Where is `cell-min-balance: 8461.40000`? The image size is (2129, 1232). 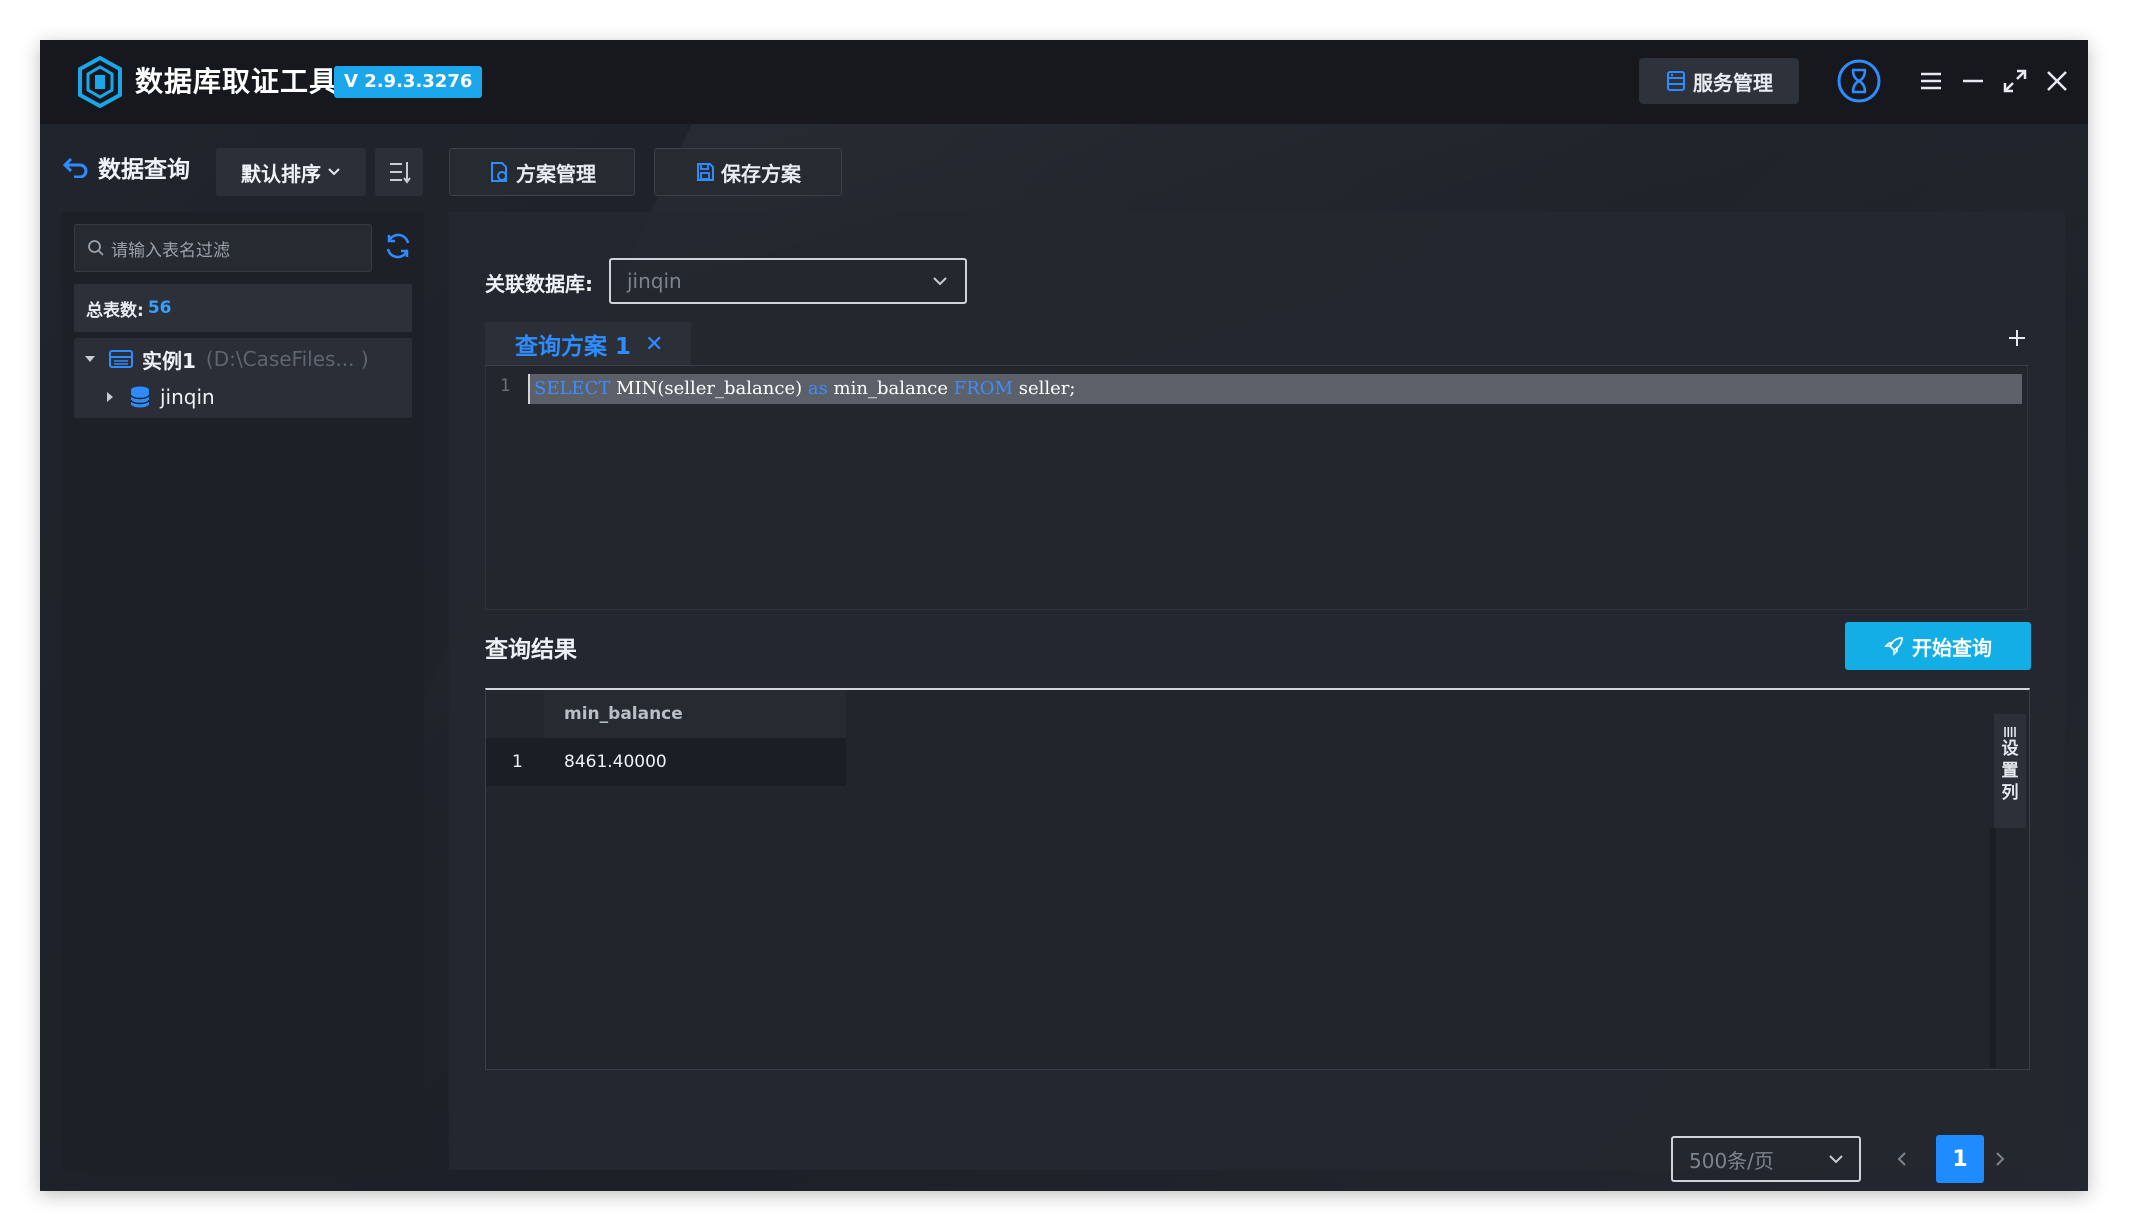
cell-min-balance: 8461.40000 is located at coordinates (615, 762).